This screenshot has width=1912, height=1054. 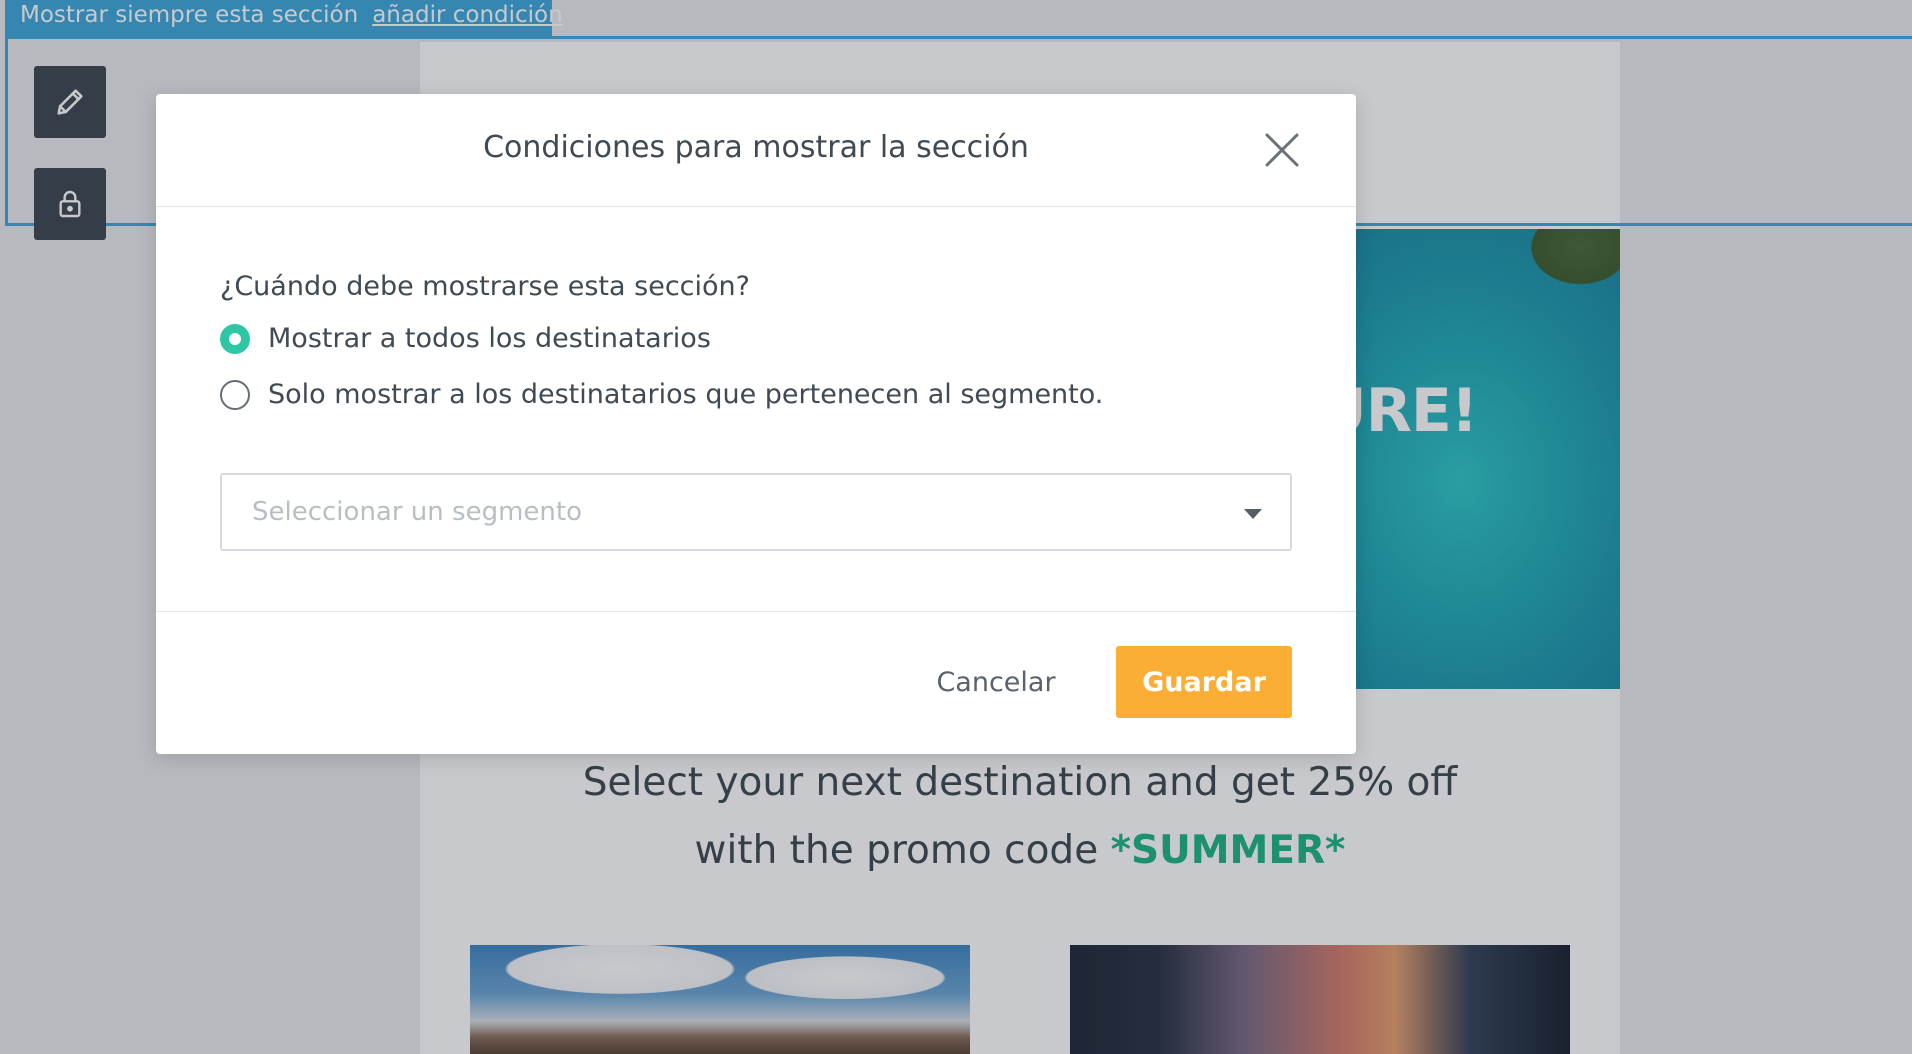 I want to click on modal-header: Condiciones para mostrar la sección, so click(x=756, y=150).